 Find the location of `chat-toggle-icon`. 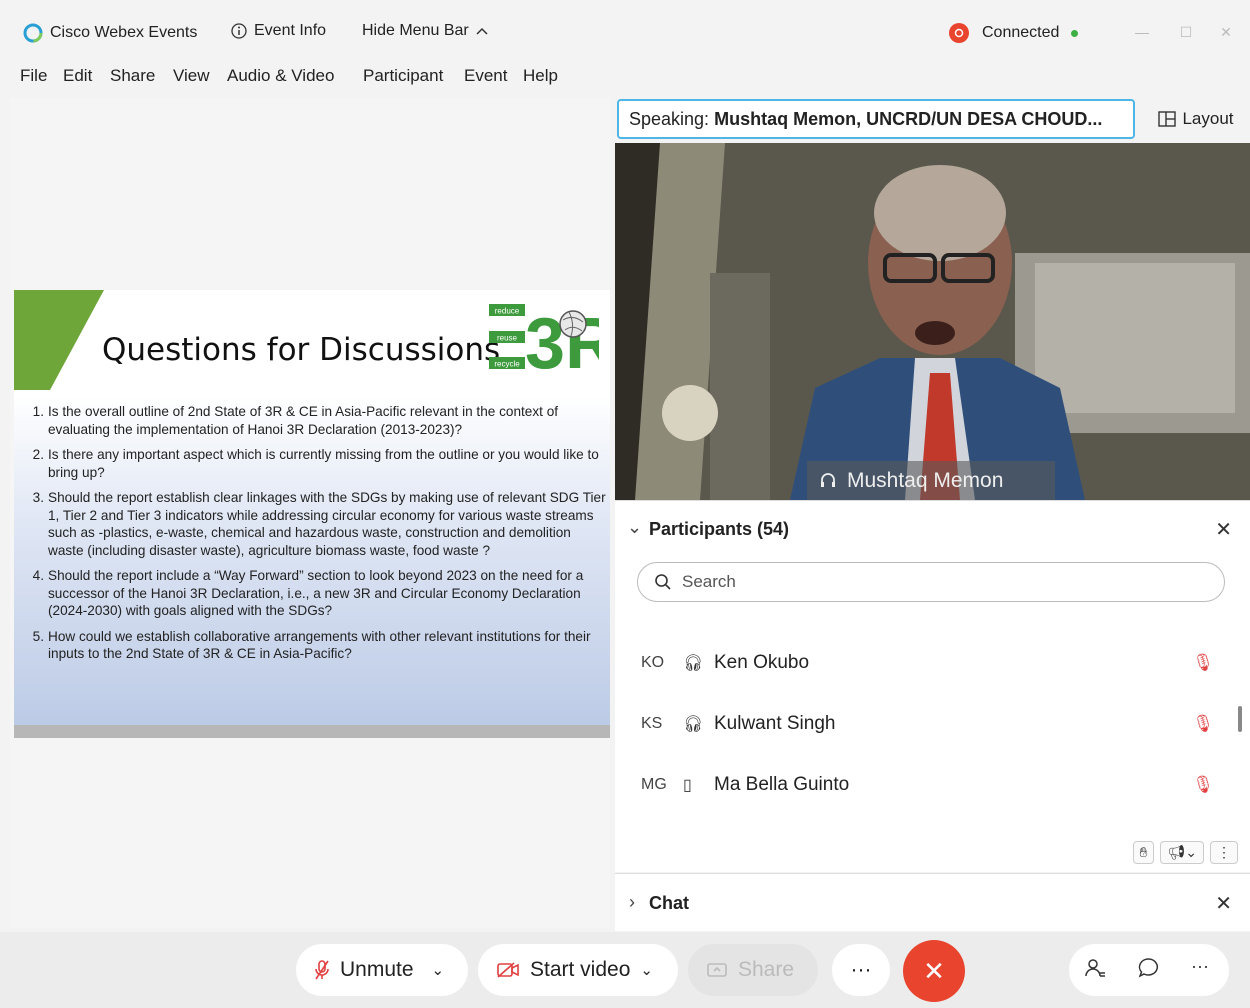

chat-toggle-icon is located at coordinates (1149, 971).